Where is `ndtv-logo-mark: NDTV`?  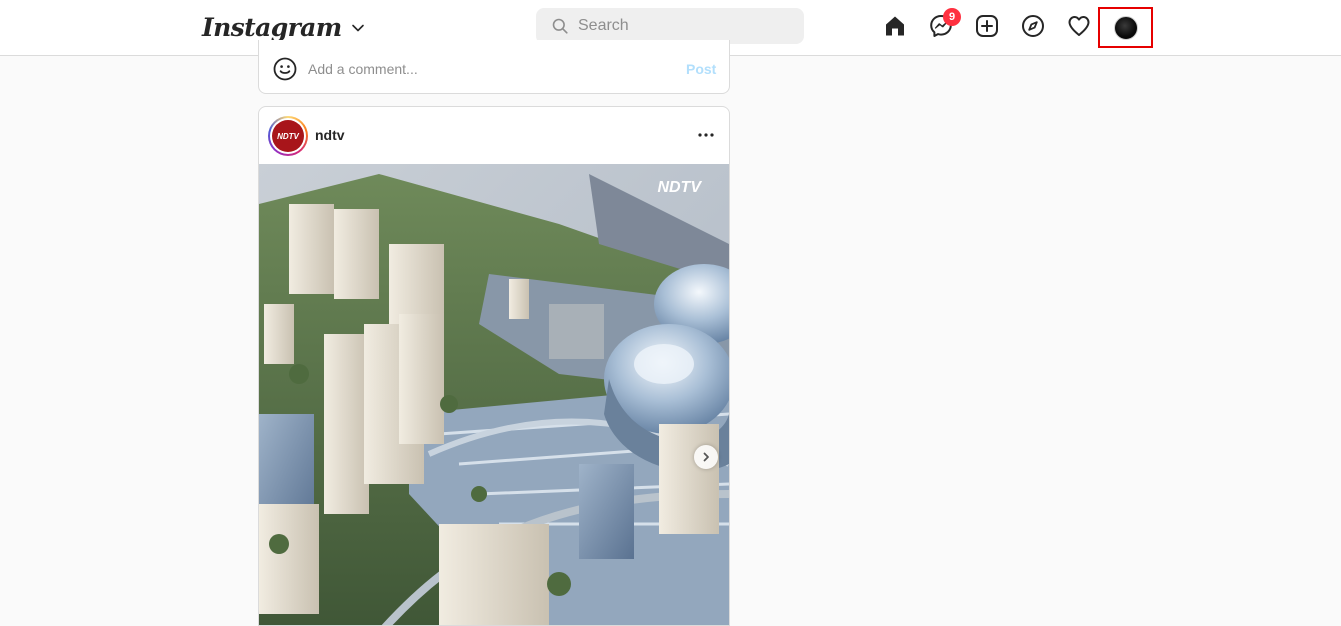
ndtv-logo-mark: NDTV is located at coordinates (288, 136).